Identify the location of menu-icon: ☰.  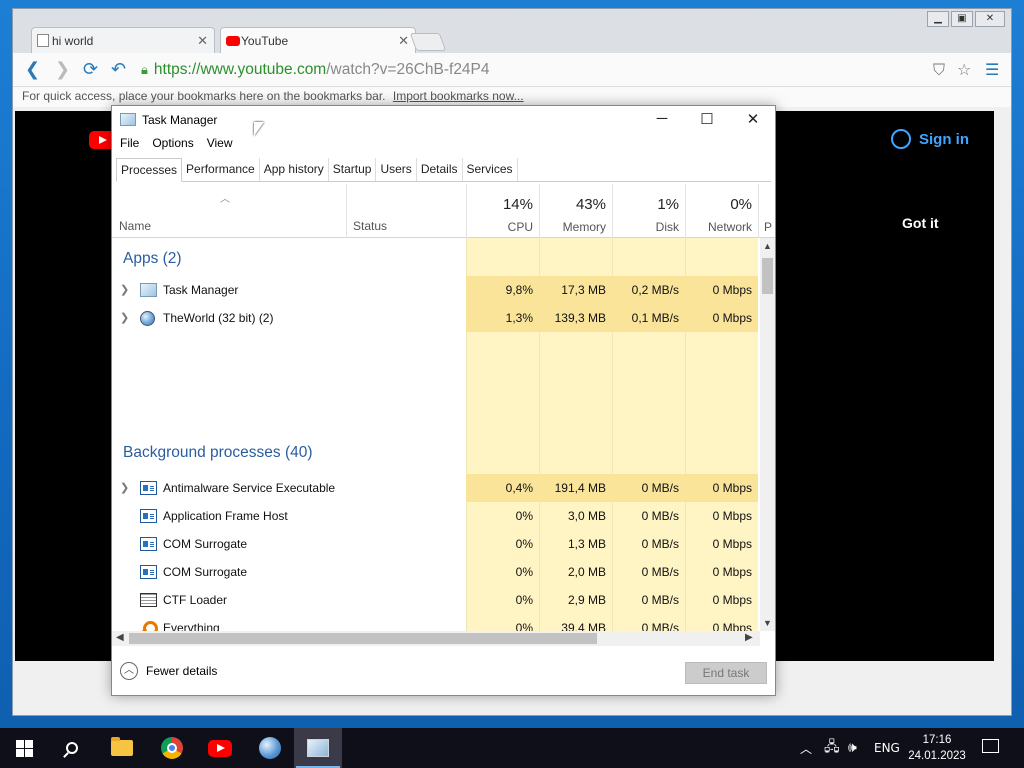
(992, 69).